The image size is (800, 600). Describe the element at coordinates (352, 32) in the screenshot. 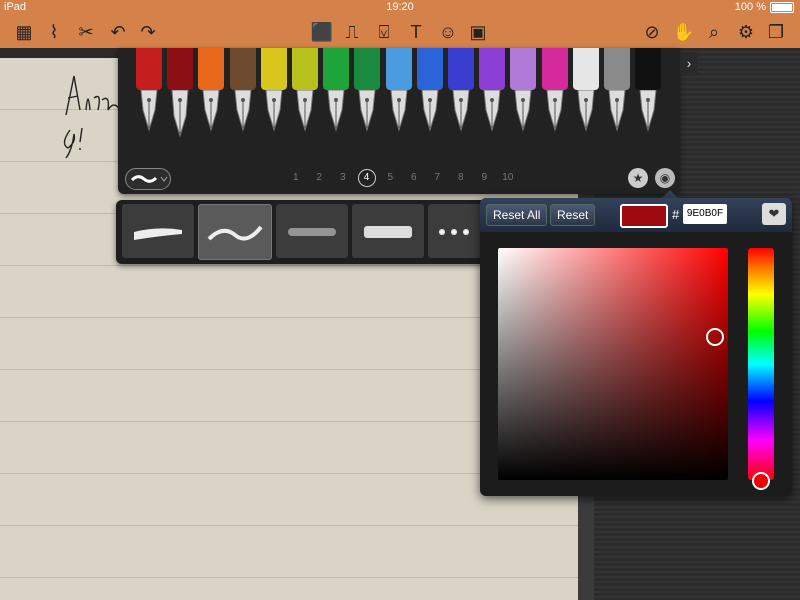

I see `highlighter-icon: ⎍` at that location.